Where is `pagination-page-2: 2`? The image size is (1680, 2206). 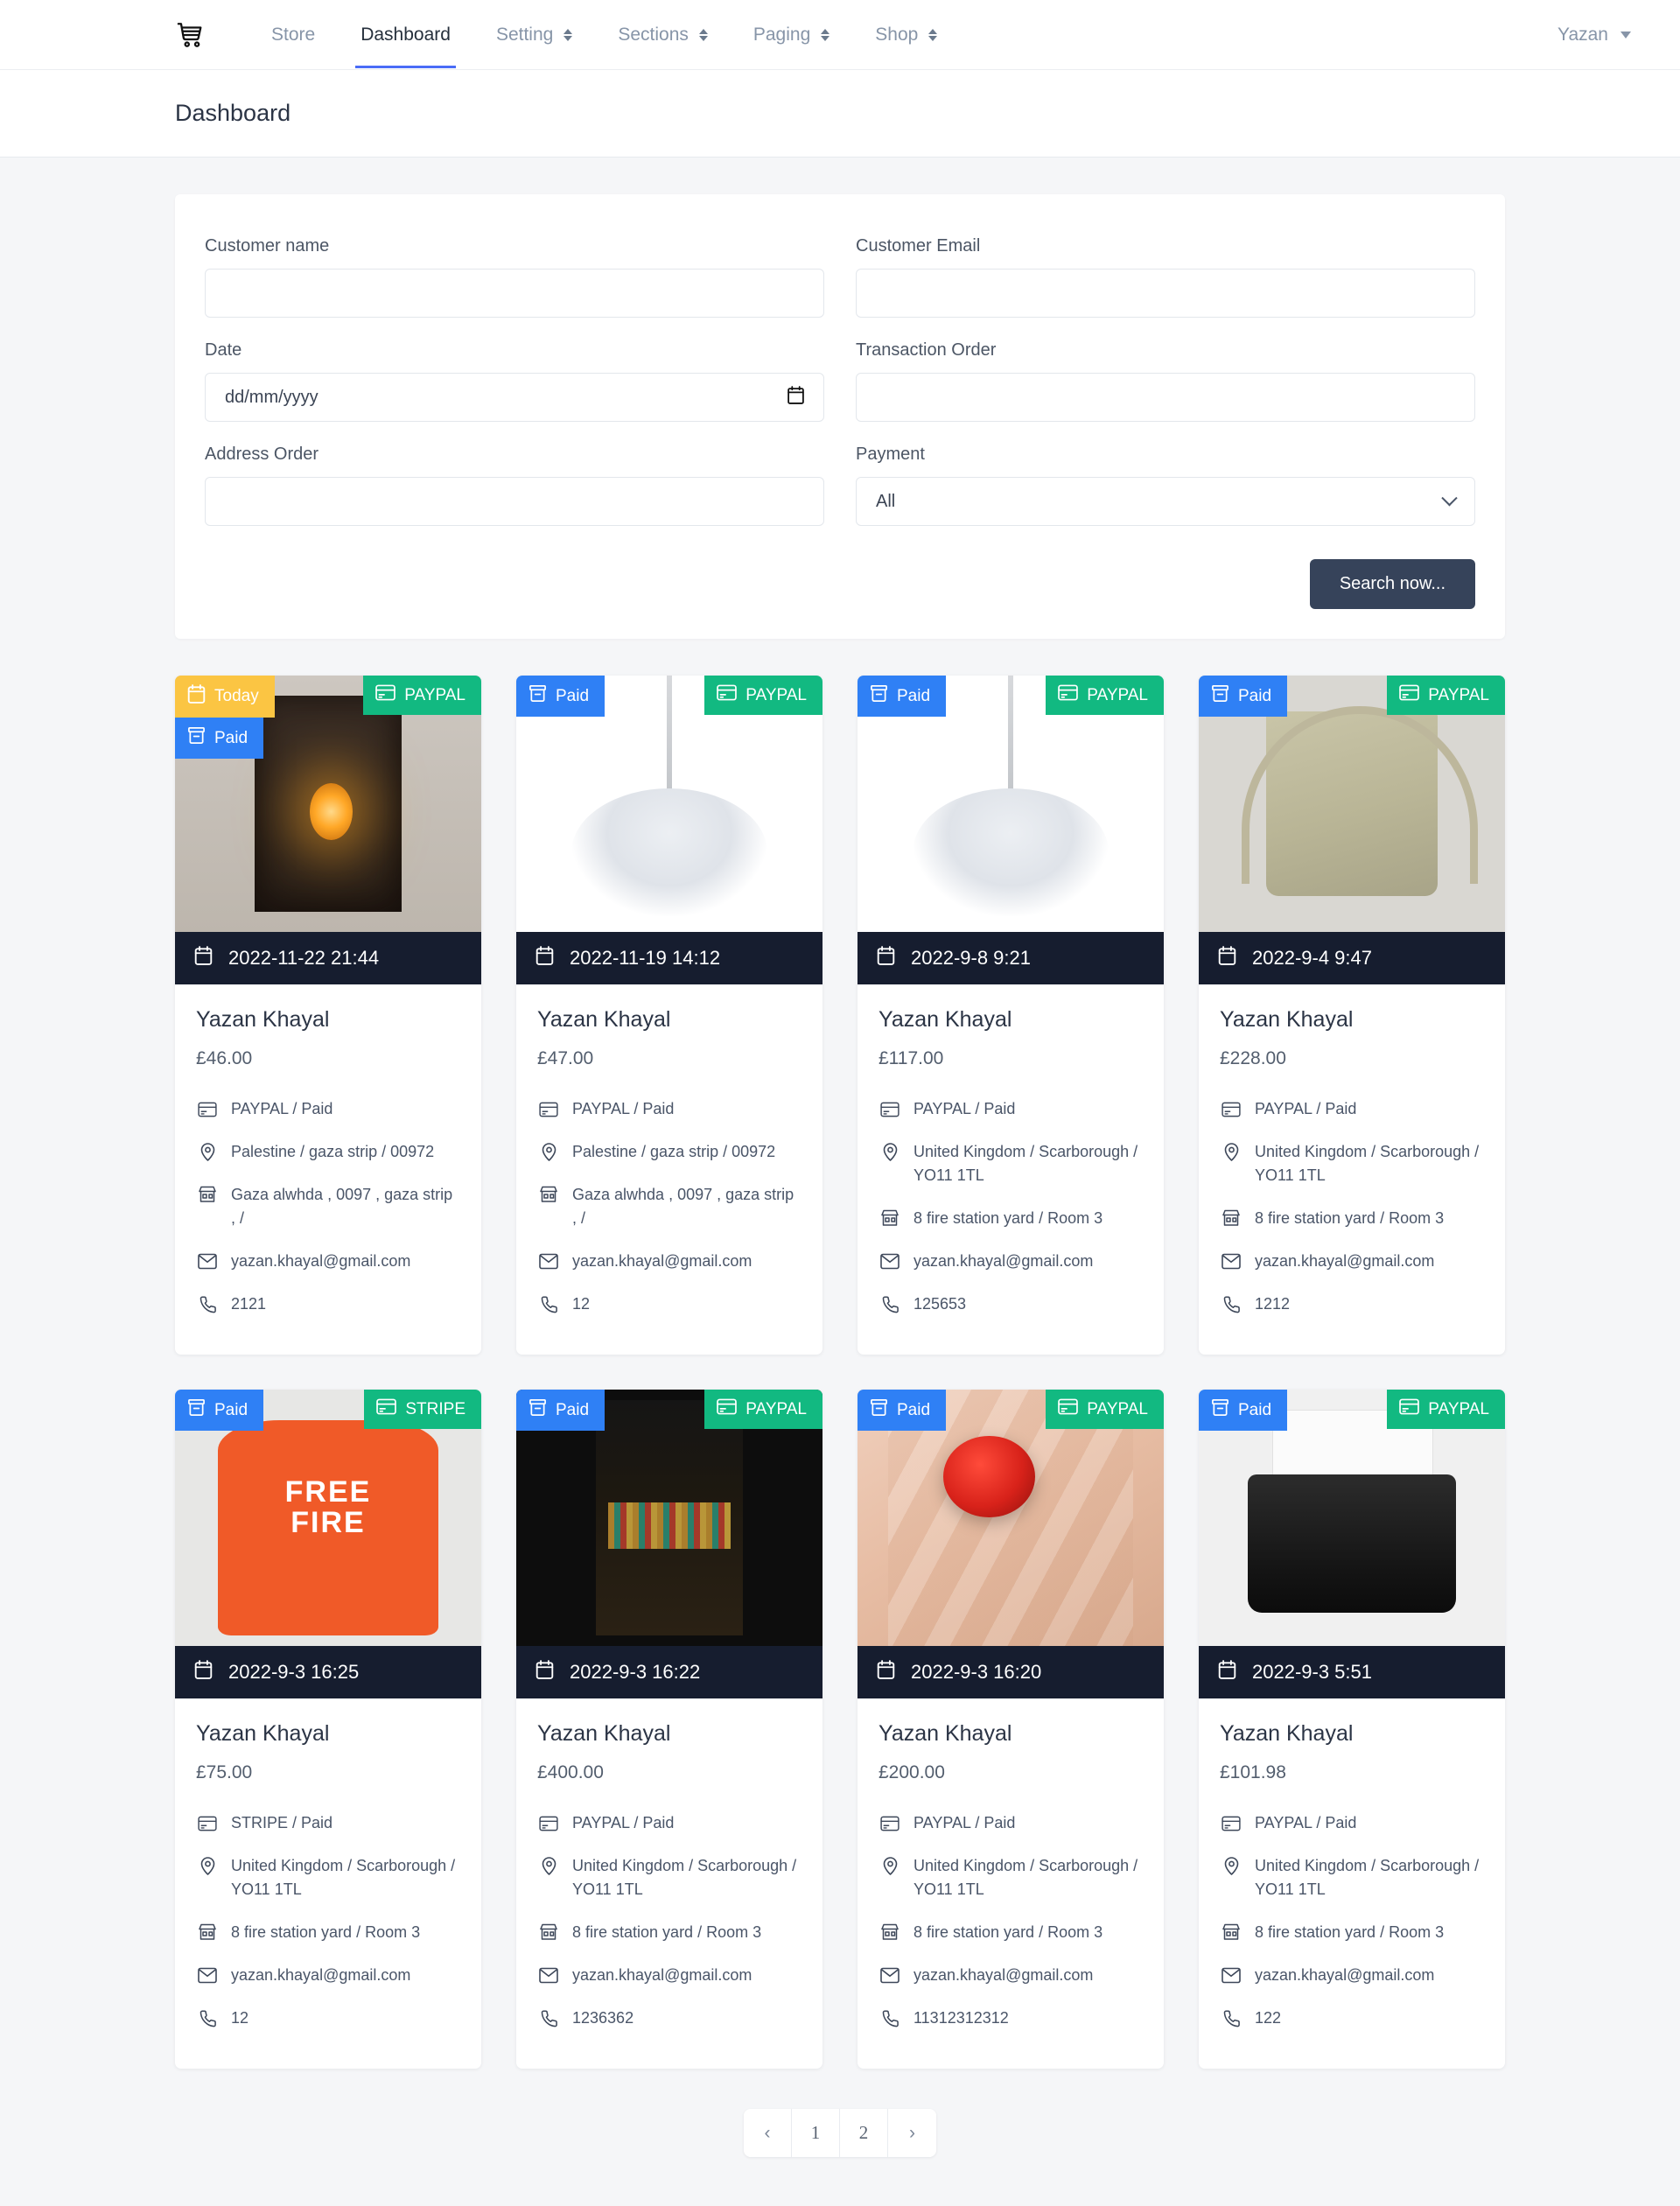 pagination-page-2: 2 is located at coordinates (864, 2133).